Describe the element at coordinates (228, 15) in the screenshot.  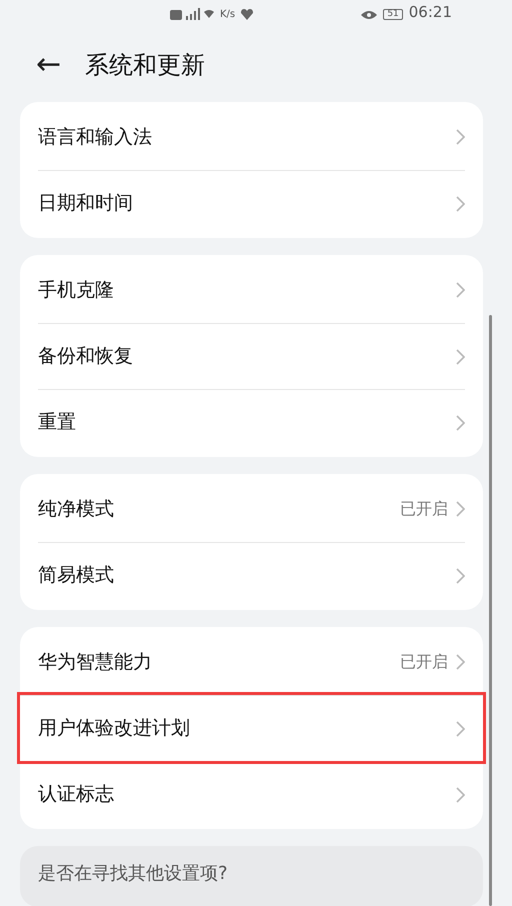
I see `network-speed: K/s` at that location.